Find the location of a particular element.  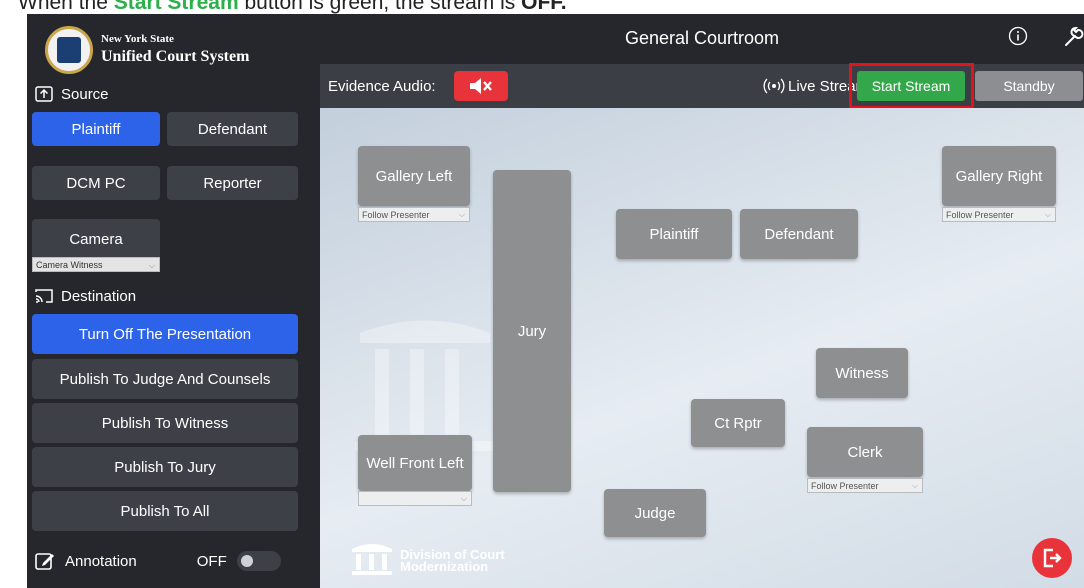

source-reporter-button: Reporter is located at coordinates (232, 183).